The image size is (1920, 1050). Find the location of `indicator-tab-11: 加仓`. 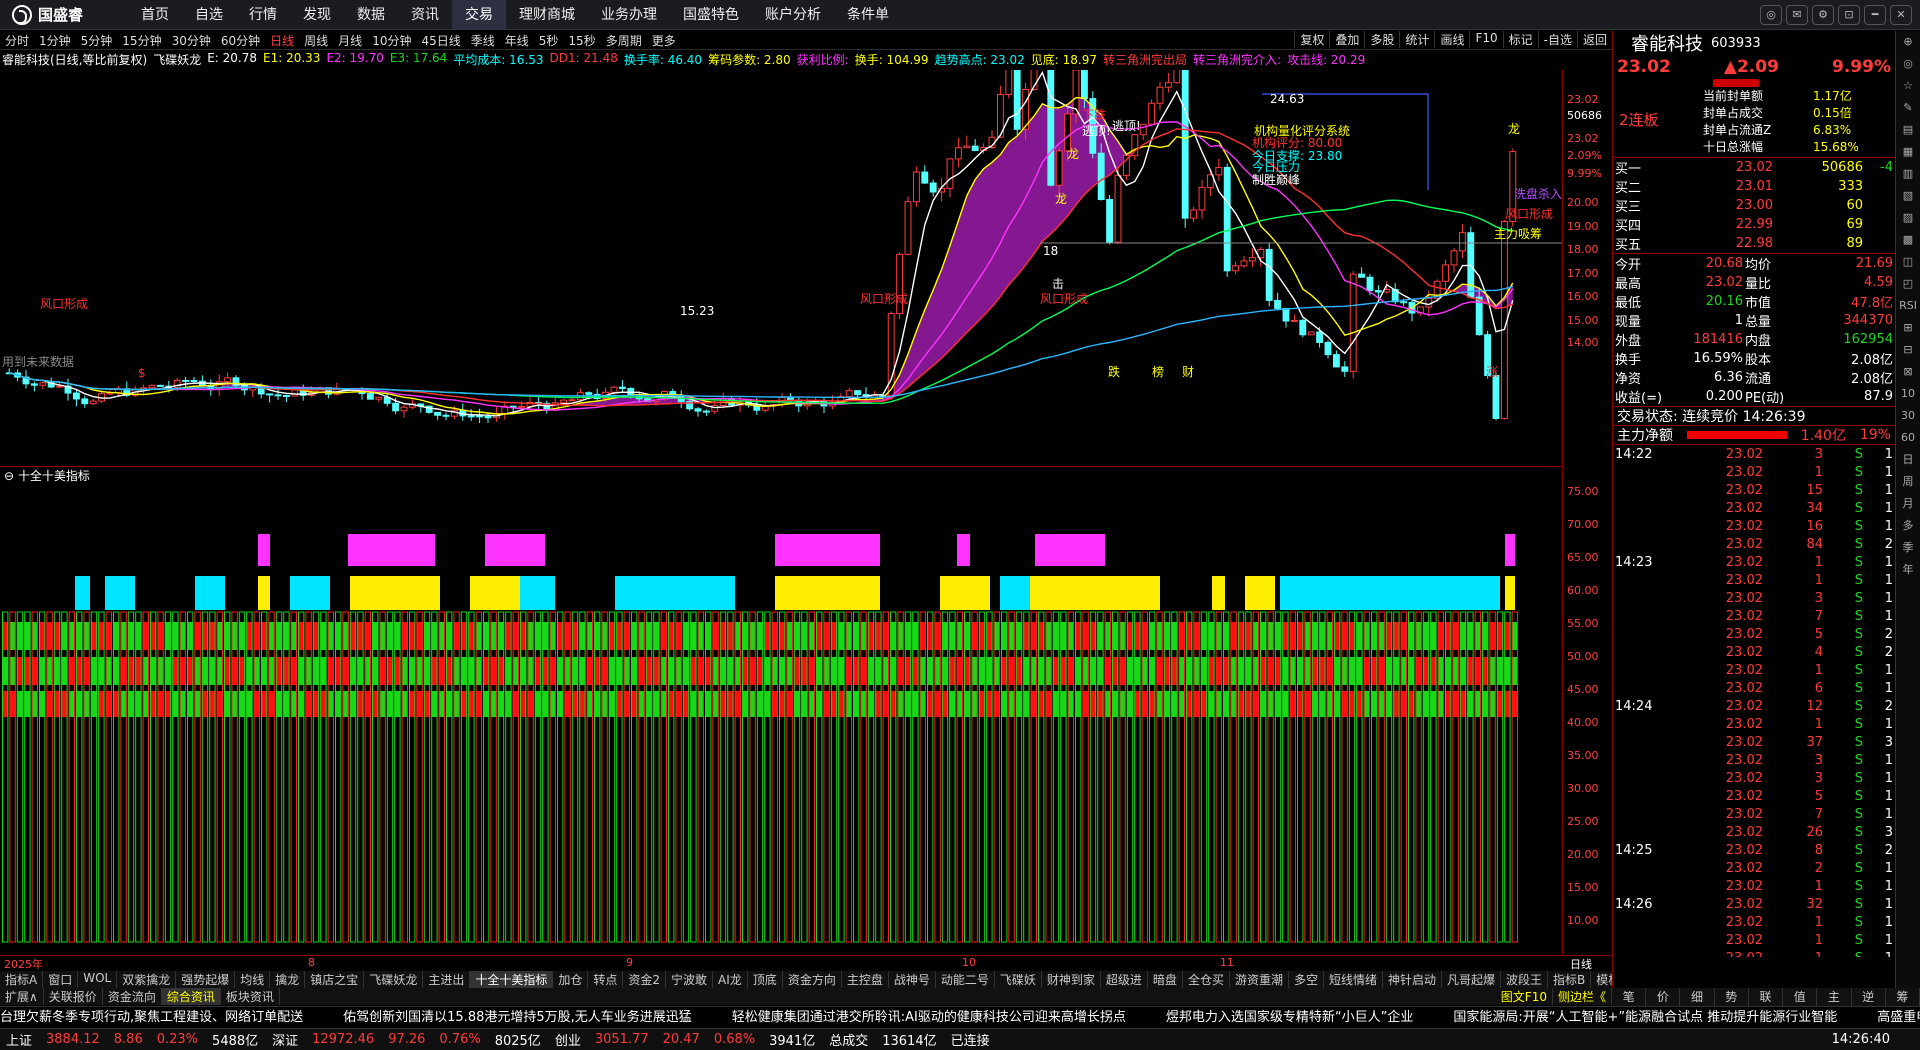

indicator-tab-11: 加仓 is located at coordinates (571, 979).